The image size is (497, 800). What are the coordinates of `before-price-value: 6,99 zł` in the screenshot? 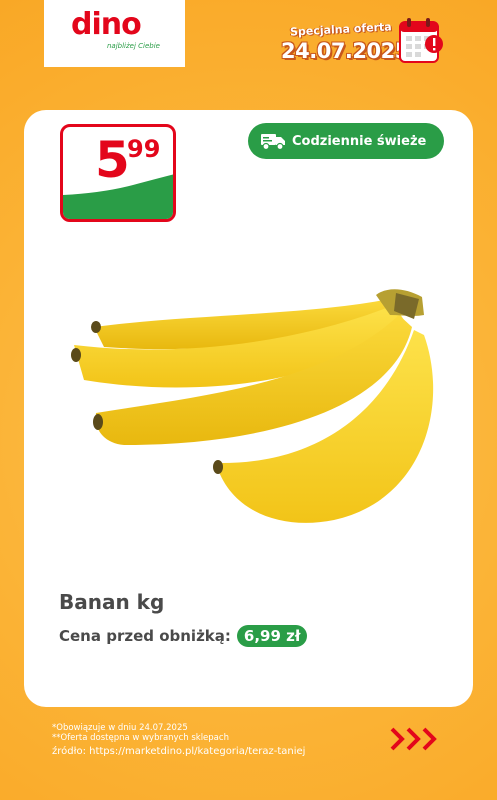 It's located at (272, 636).